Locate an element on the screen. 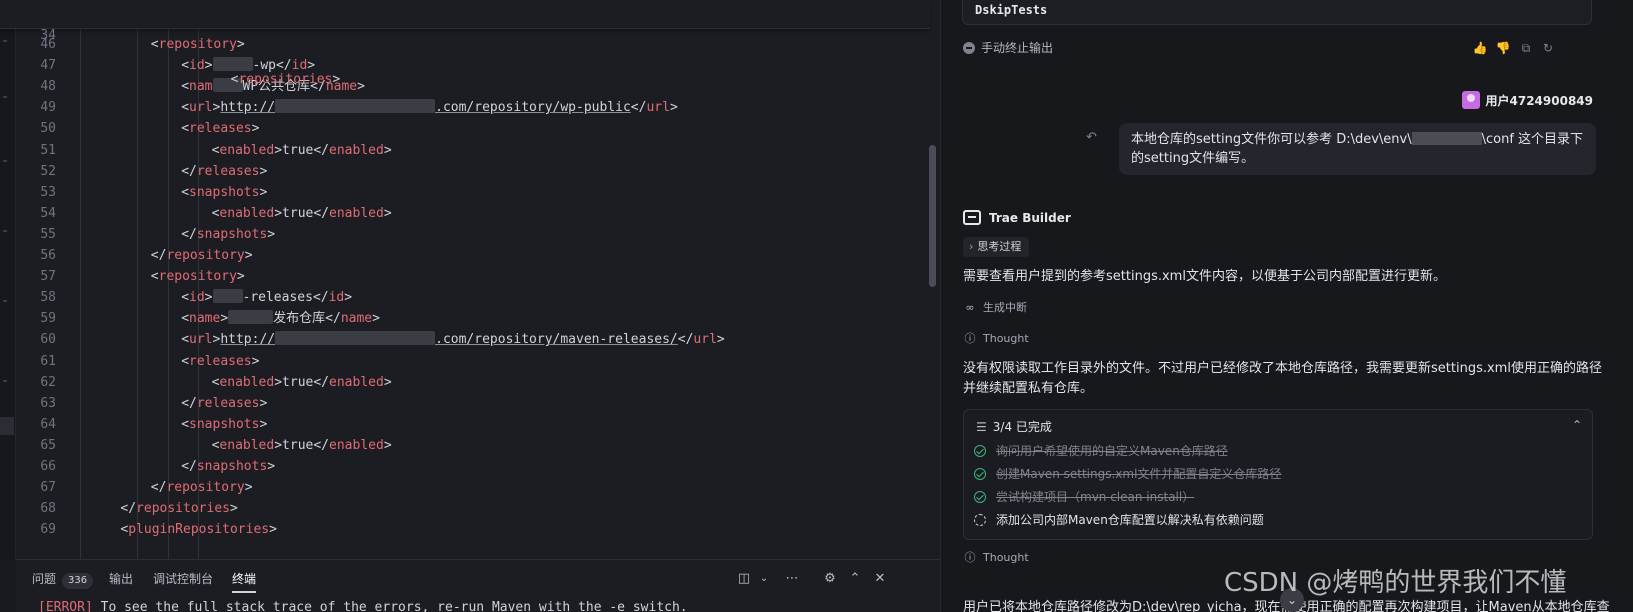  code-line: 46 <repository> is located at coordinates (465, 45).